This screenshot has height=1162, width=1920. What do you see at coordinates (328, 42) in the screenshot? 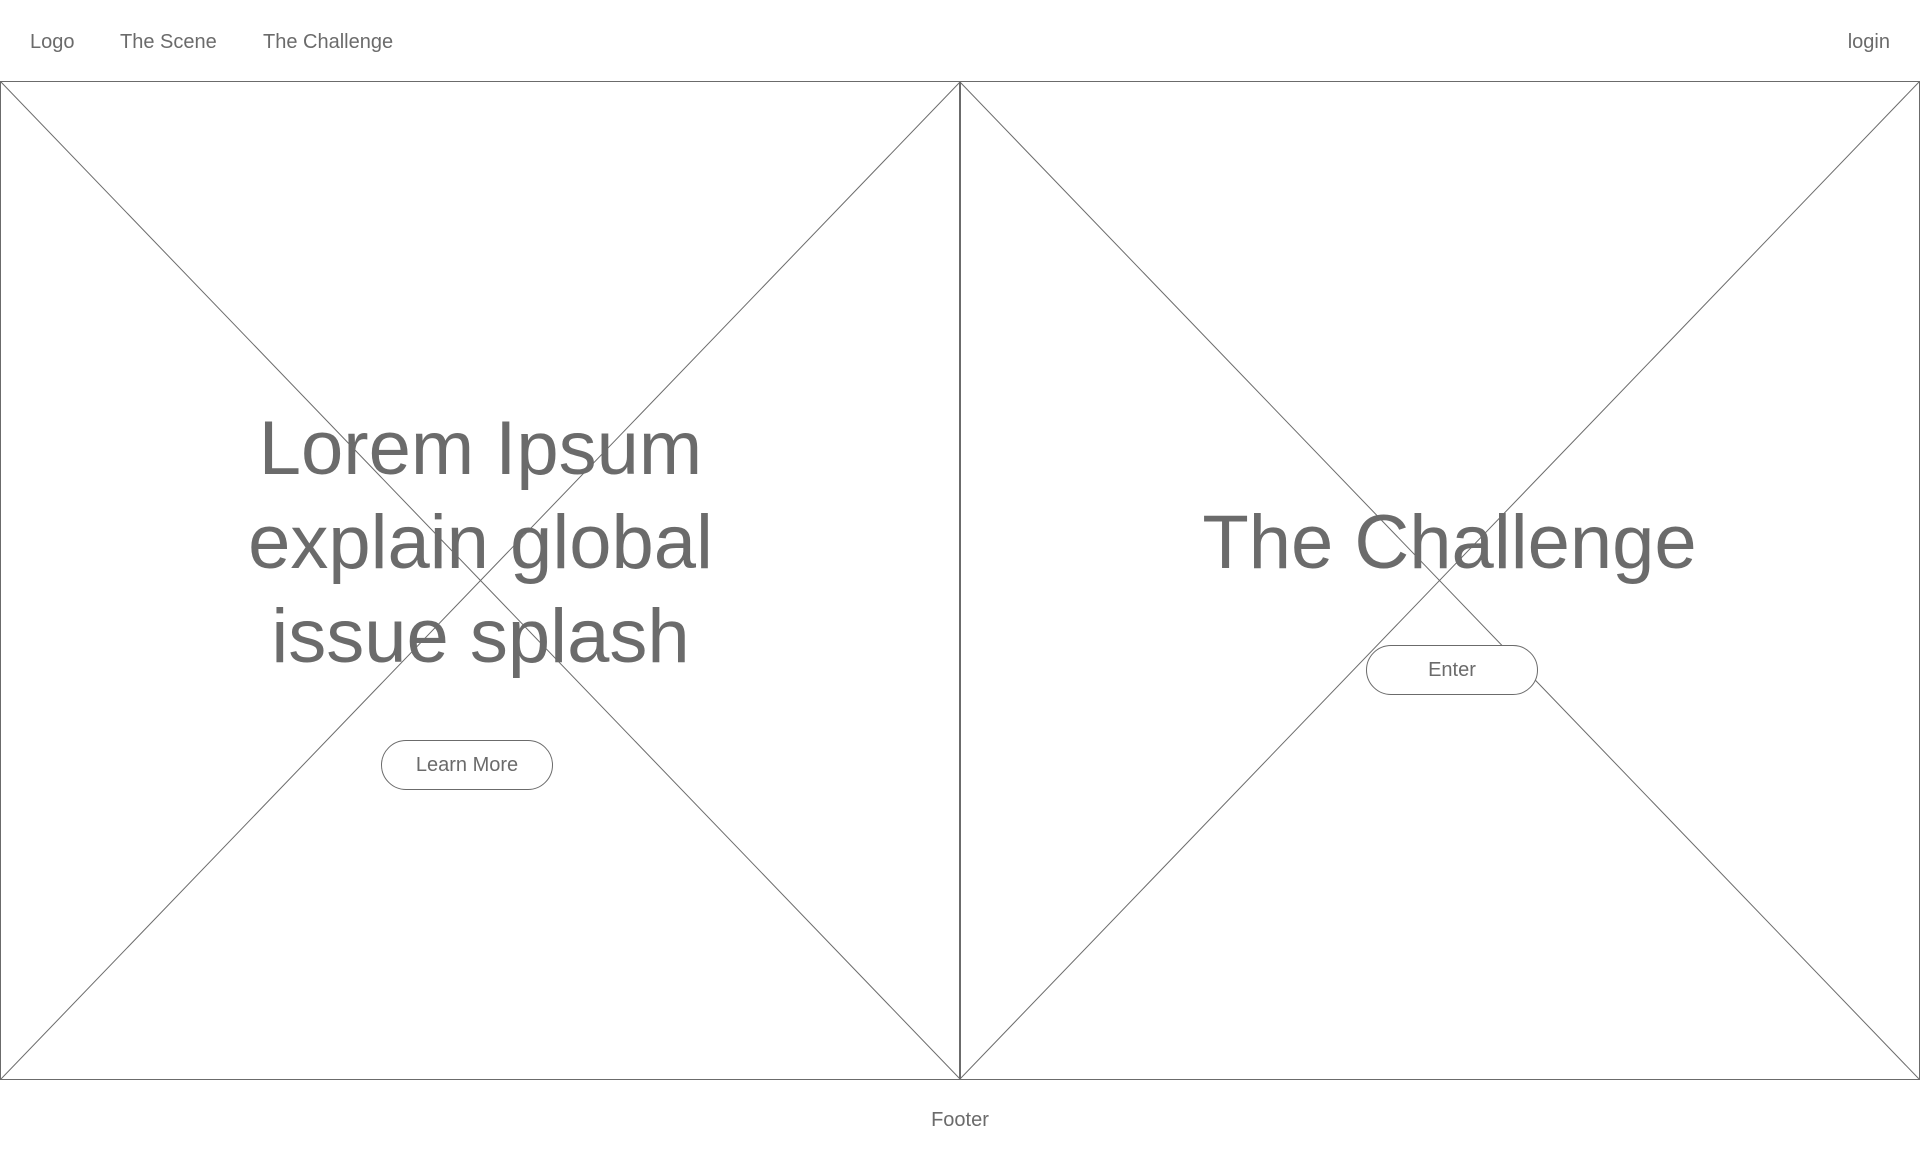
I see `nav-item-the-challenge: The Challenge` at bounding box center [328, 42].